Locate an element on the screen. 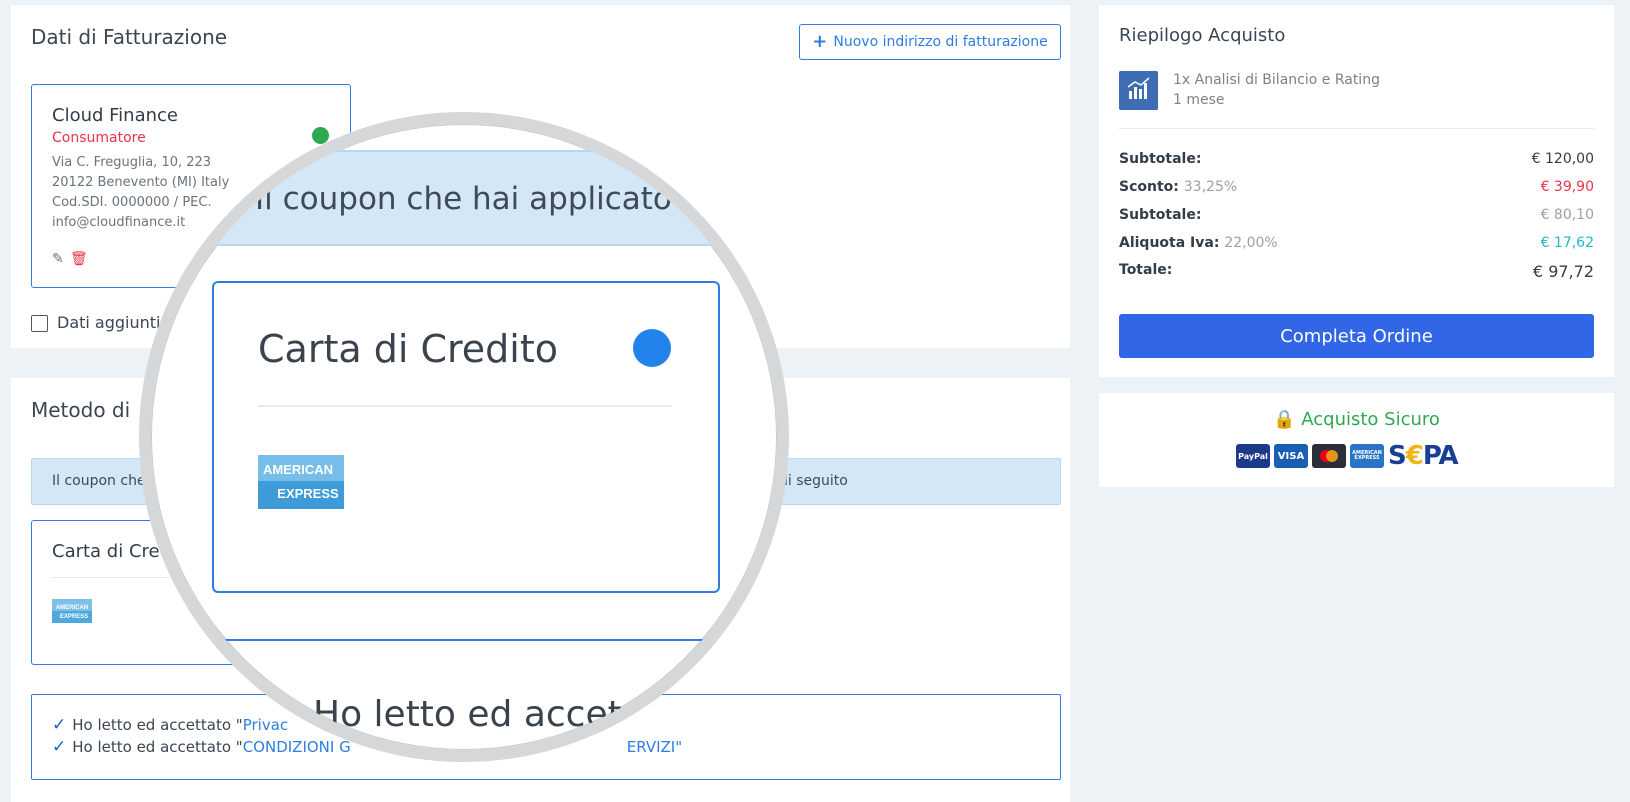 The width and height of the screenshot is (1630, 802). conditions-link: CONDIZIONI G is located at coordinates (297, 747).